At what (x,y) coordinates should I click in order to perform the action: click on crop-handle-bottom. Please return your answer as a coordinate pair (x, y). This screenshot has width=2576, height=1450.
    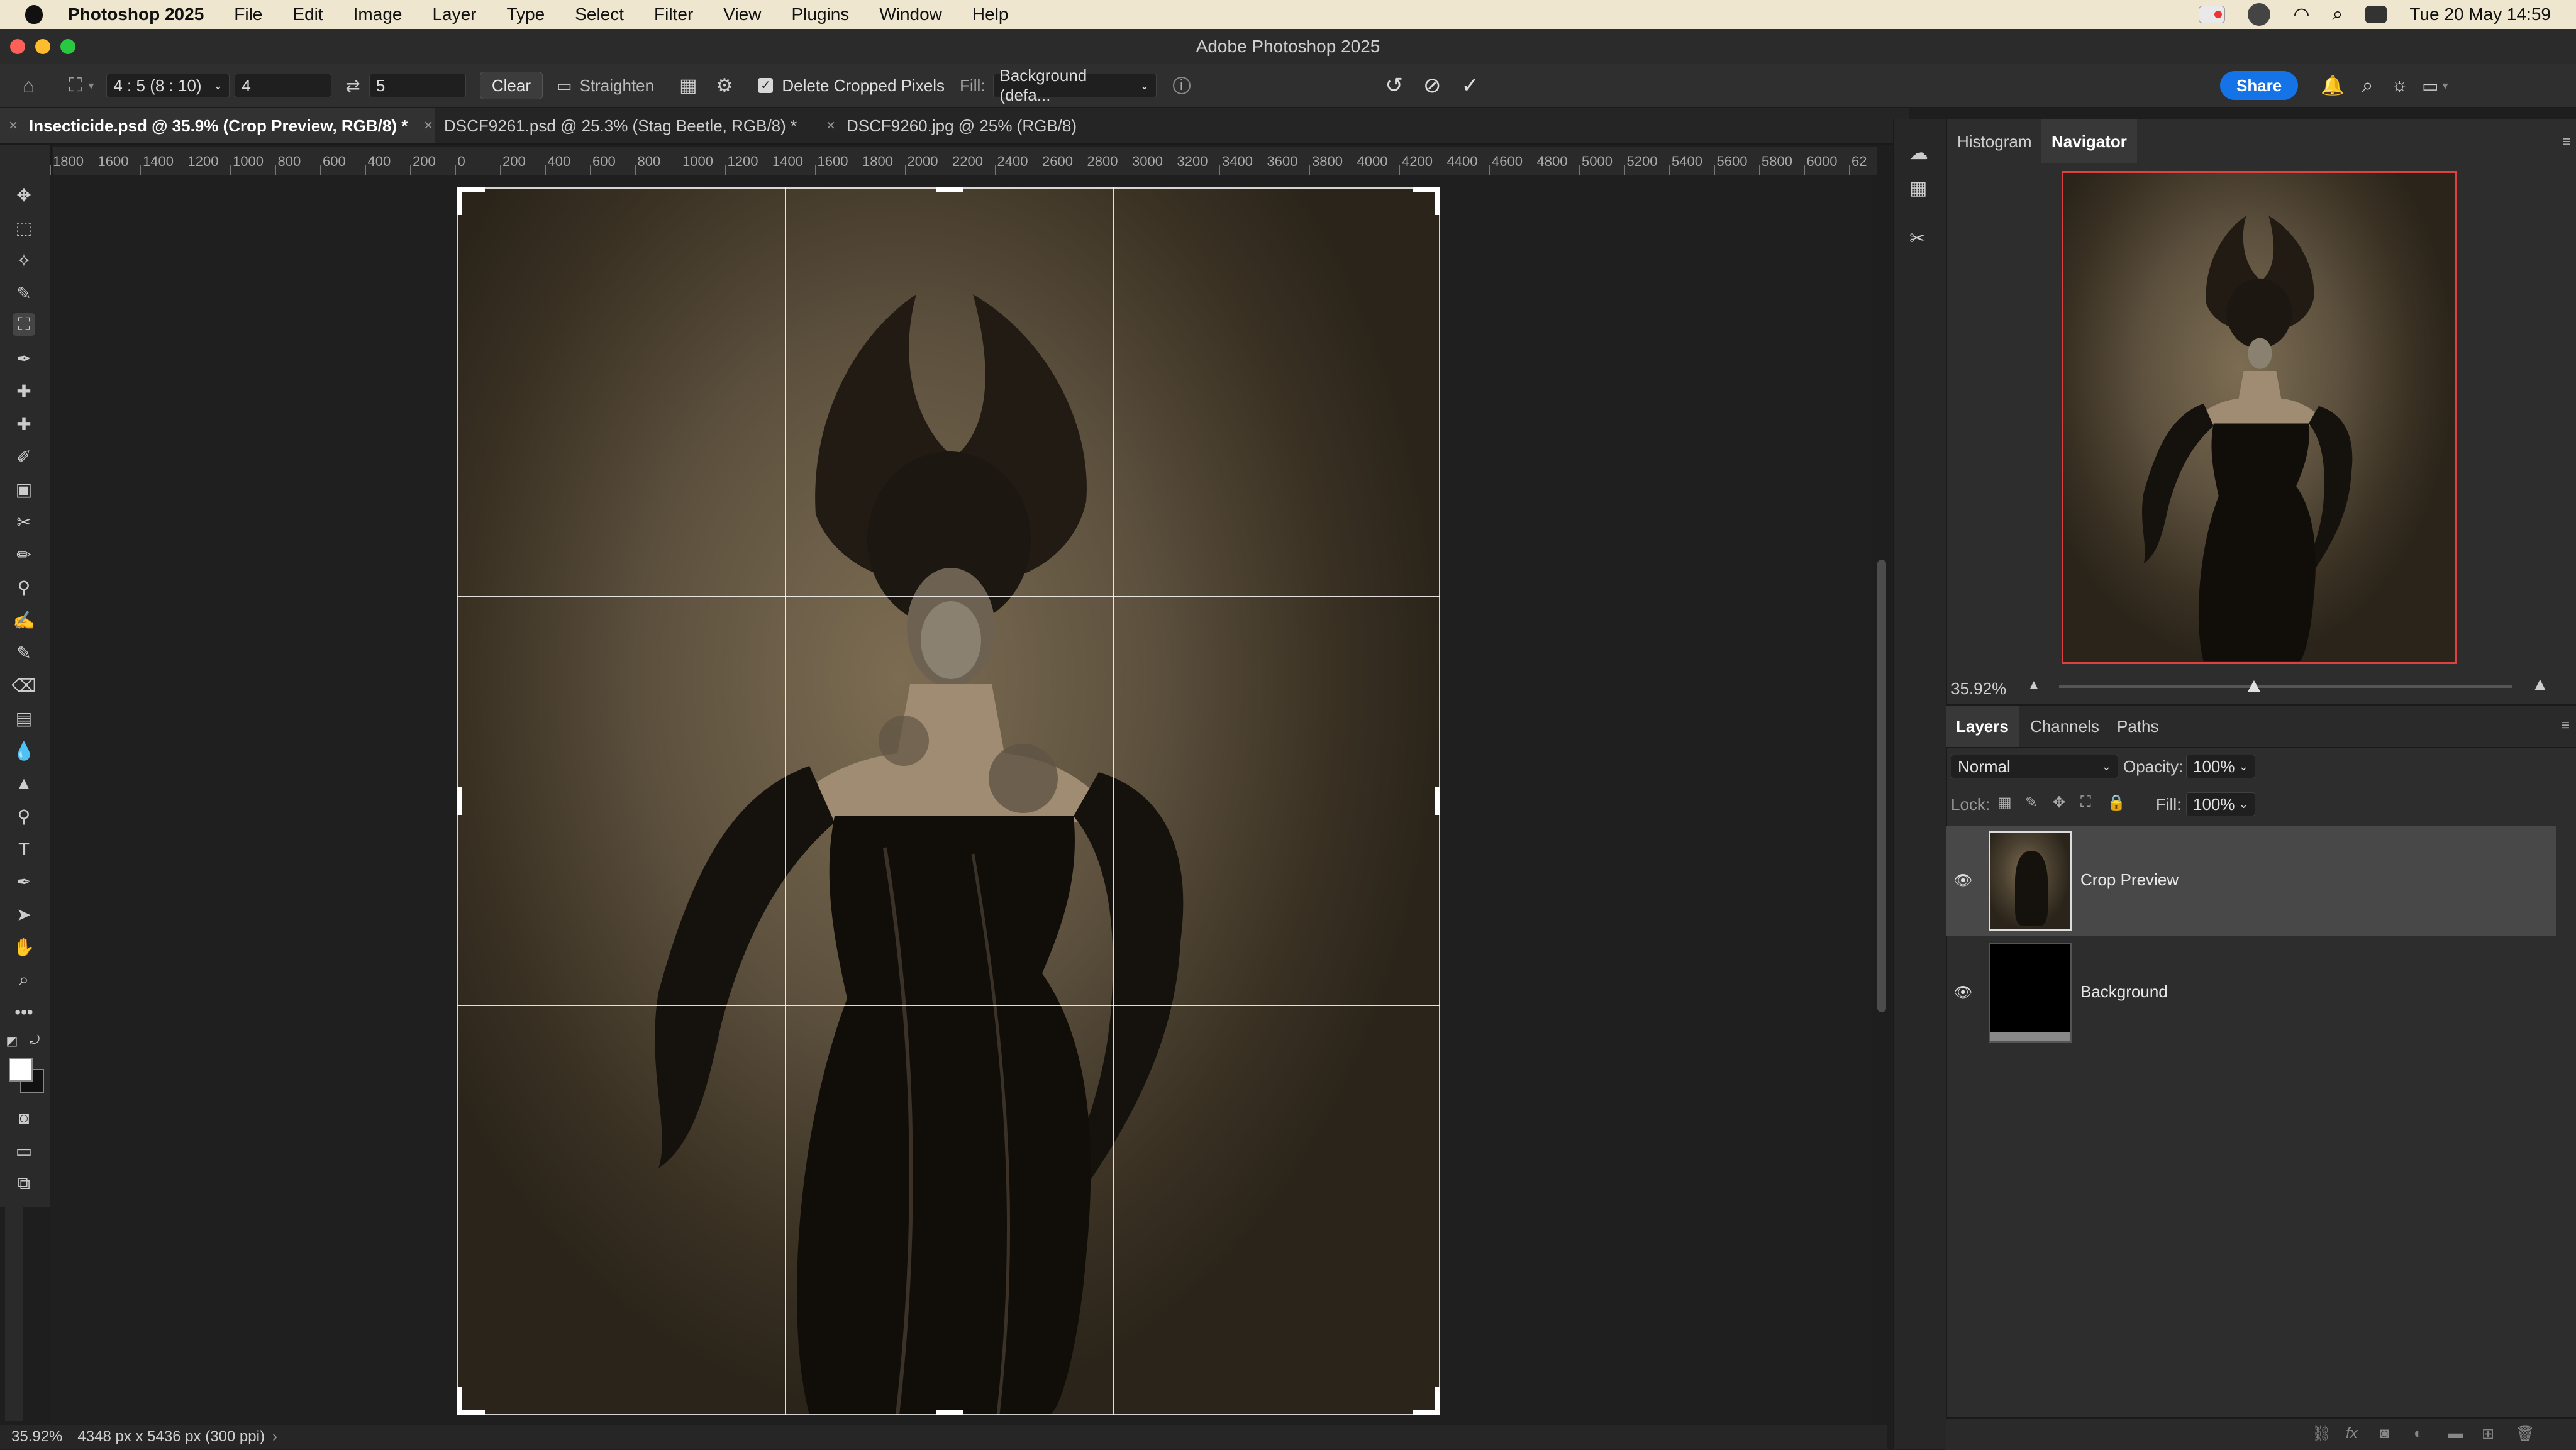
    Looking at the image, I should click on (949, 1412).